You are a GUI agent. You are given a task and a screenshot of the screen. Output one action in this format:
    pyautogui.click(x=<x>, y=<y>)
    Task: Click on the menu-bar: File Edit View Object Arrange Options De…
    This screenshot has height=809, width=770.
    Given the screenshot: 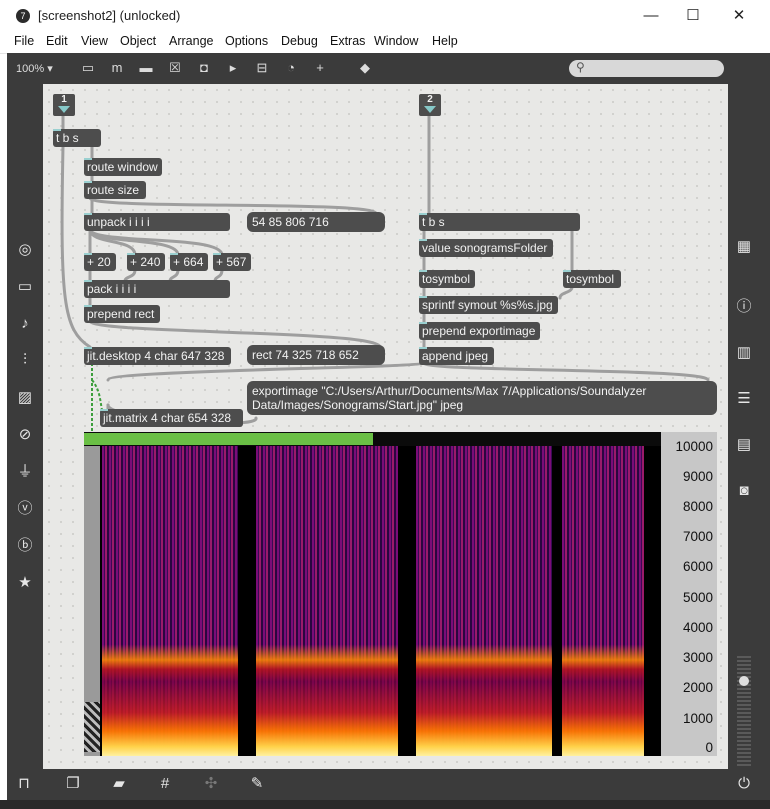 What is the action you would take?
    pyautogui.click(x=385, y=42)
    